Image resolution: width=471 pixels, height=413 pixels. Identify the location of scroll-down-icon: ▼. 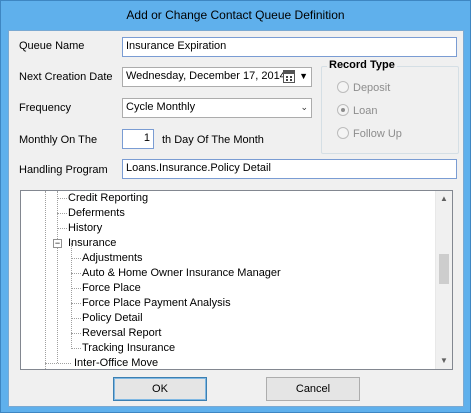
(444, 361).